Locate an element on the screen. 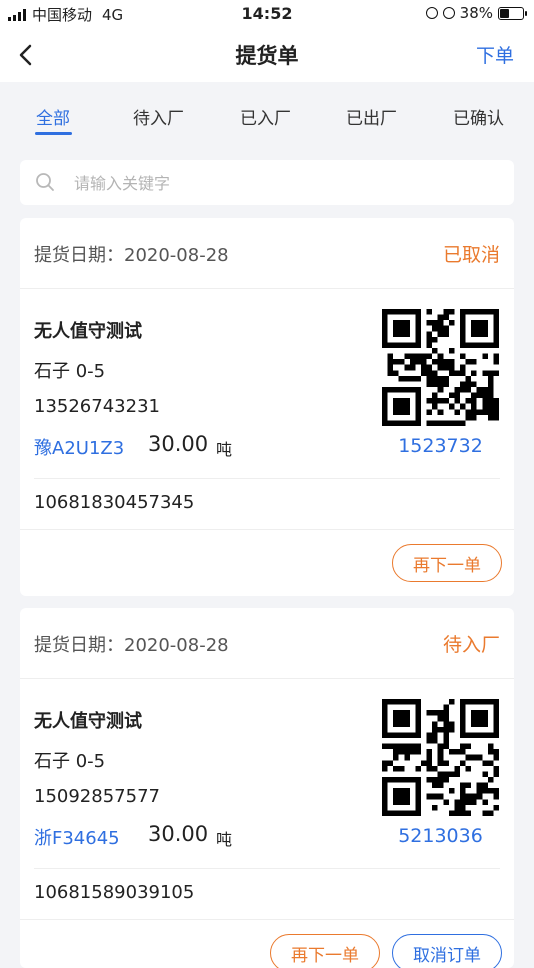 The image size is (534, 968). order-status: 已取消 is located at coordinates (471, 255).